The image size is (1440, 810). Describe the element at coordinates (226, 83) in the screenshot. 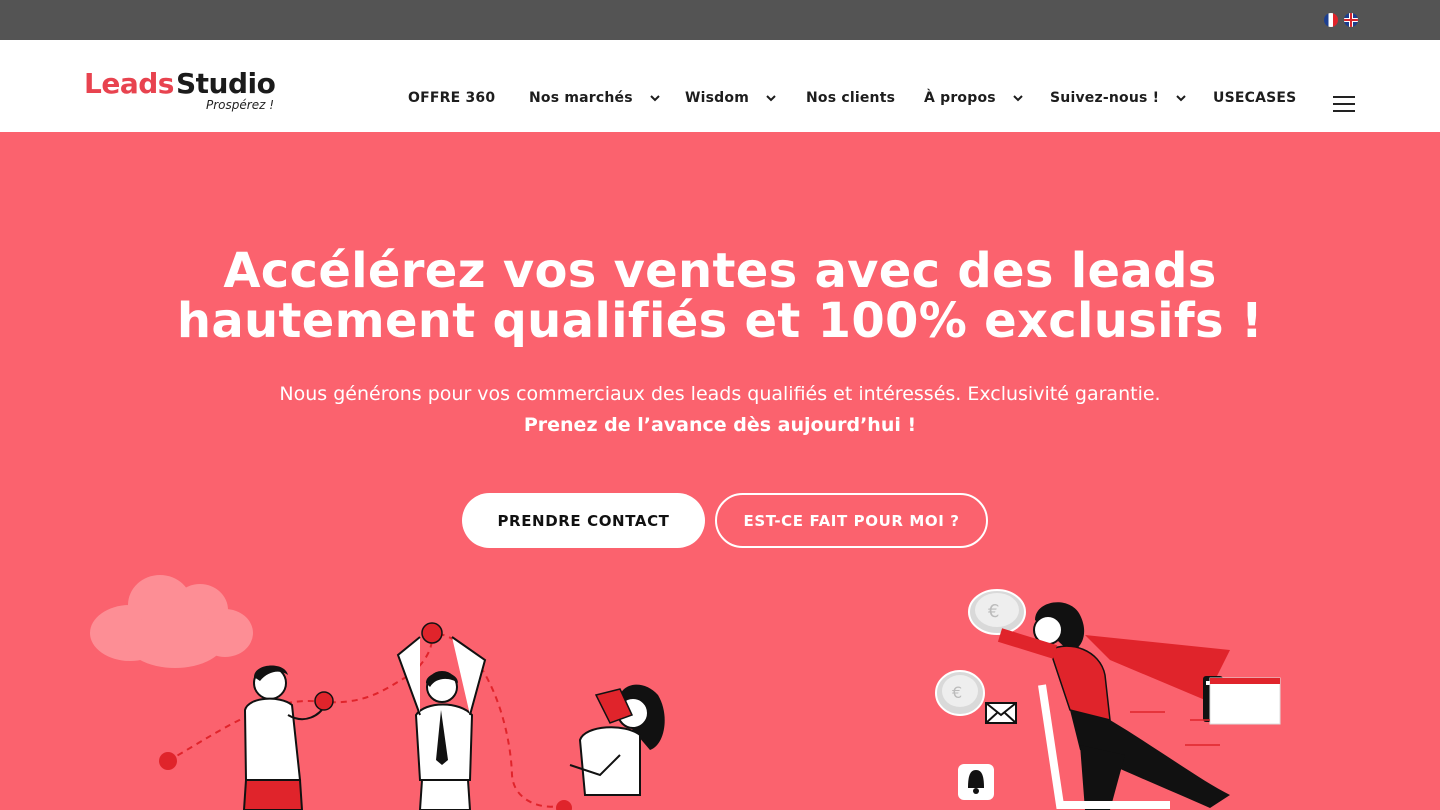

I see `logo-studio-text: Studio` at that location.